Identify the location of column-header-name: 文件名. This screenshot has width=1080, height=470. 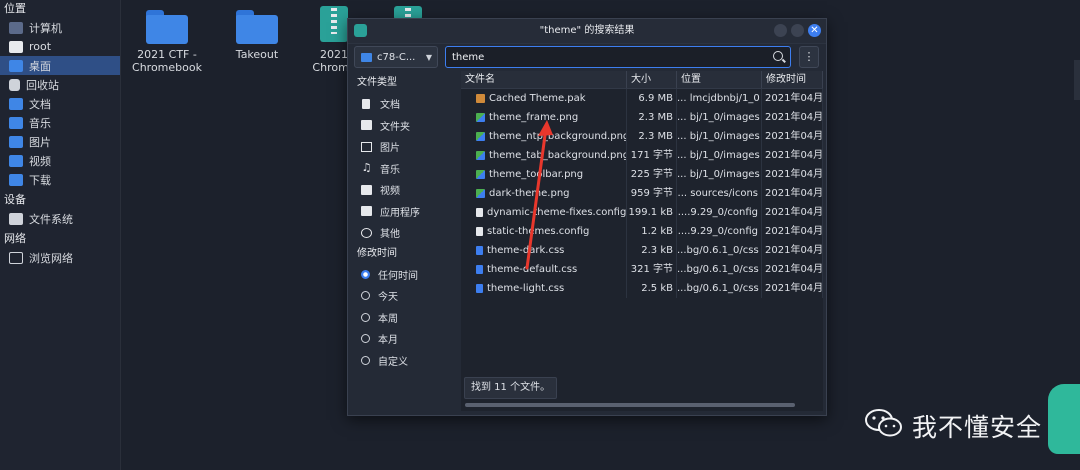
(544, 79).